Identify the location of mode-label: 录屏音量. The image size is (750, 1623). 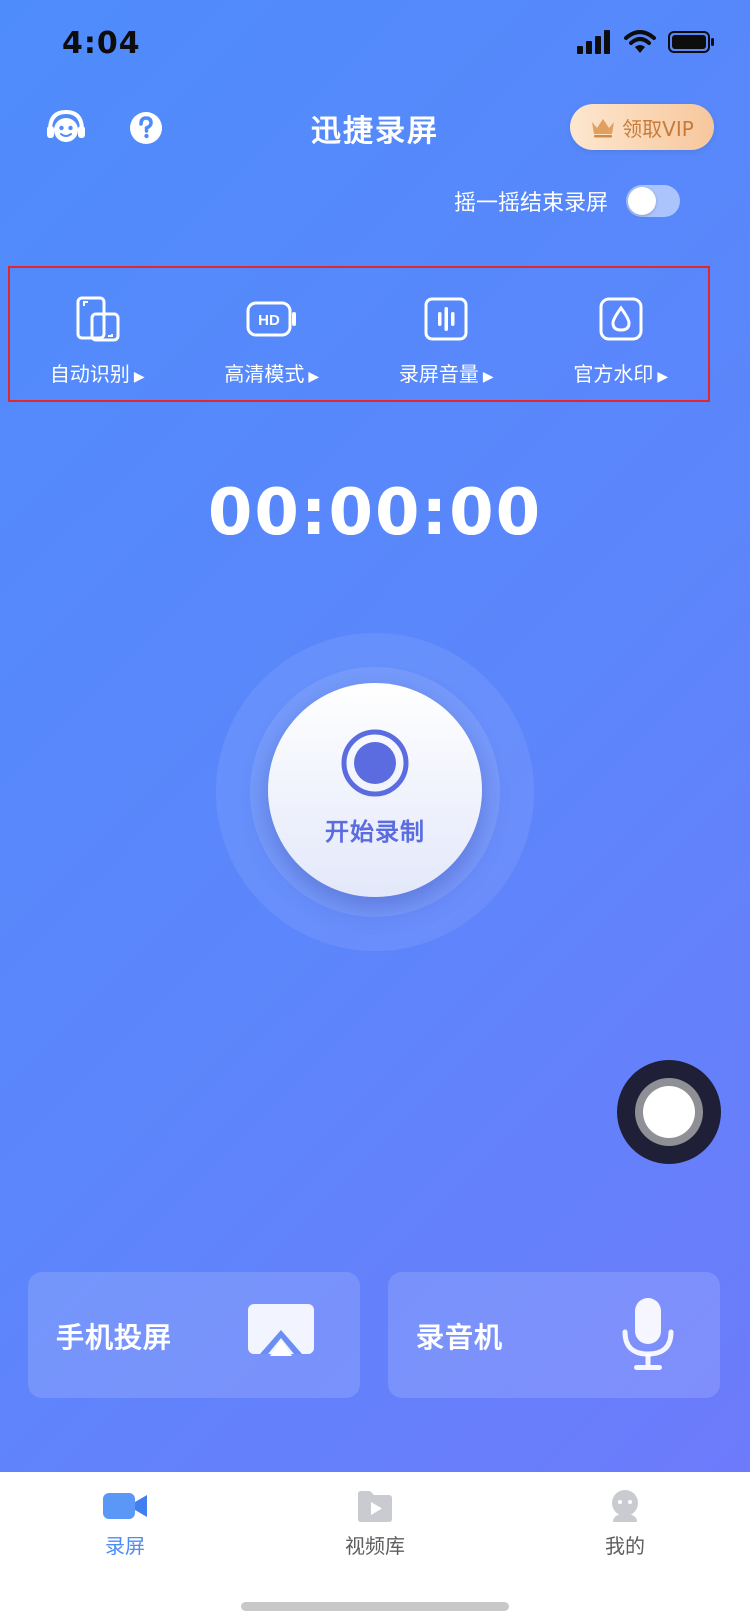
(438, 374).